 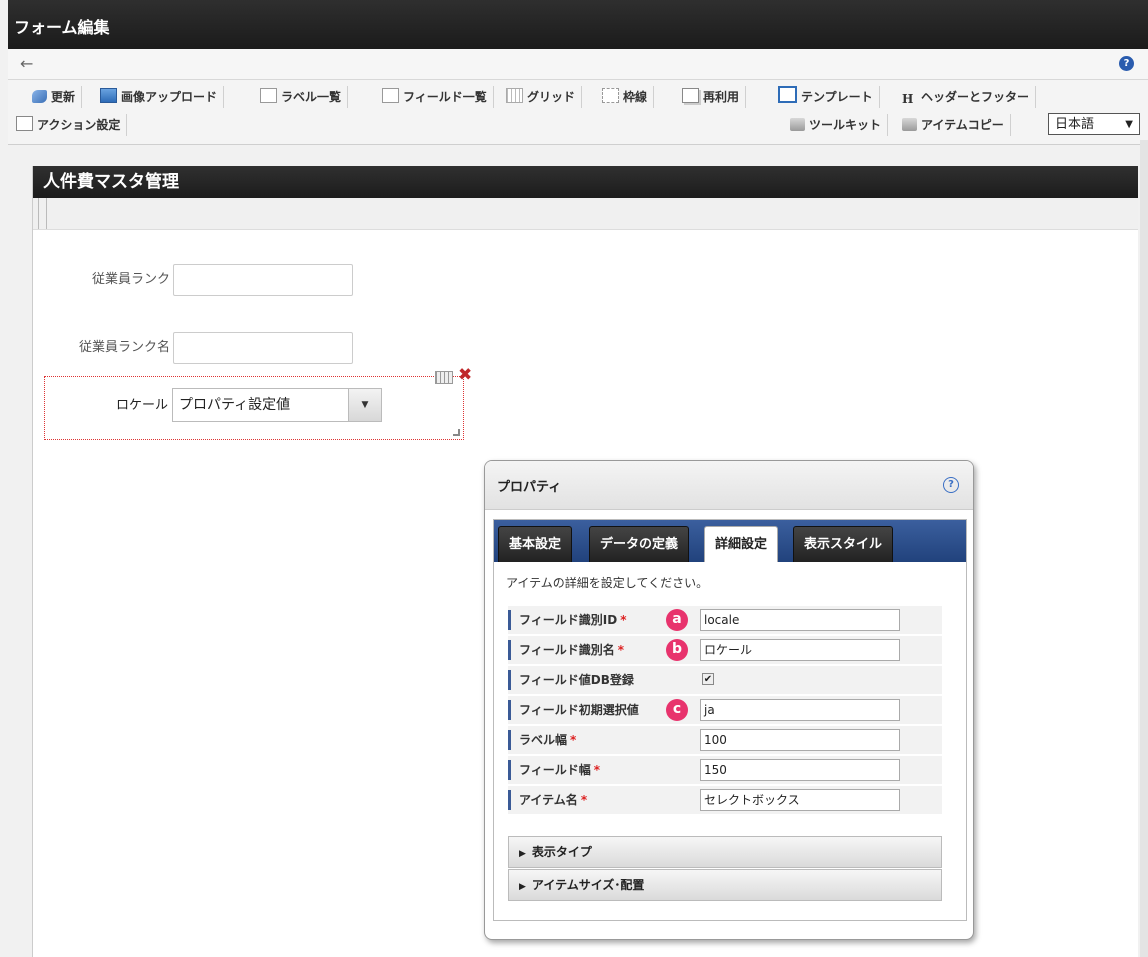 What do you see at coordinates (800, 740) in the screenshot?
I see `label-width-input: 100` at bounding box center [800, 740].